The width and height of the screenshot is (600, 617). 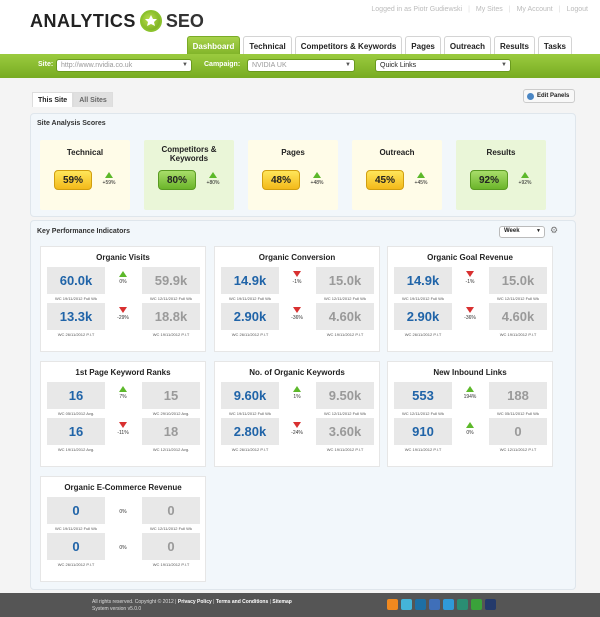 I want to click on stumbleupon-icon, so click(x=476, y=604).